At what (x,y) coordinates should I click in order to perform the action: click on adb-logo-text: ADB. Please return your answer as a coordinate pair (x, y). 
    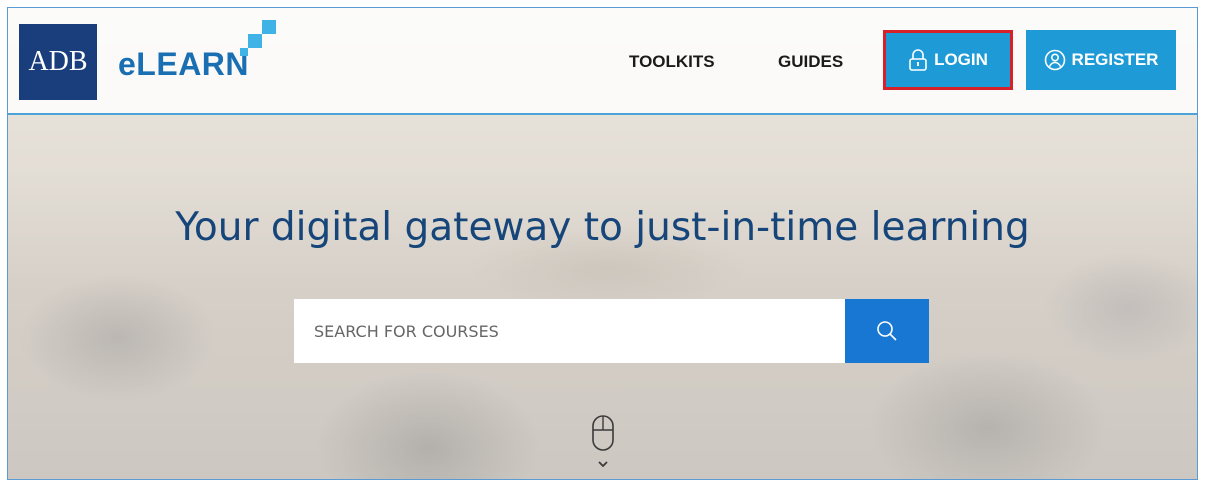
    Looking at the image, I should click on (58, 61).